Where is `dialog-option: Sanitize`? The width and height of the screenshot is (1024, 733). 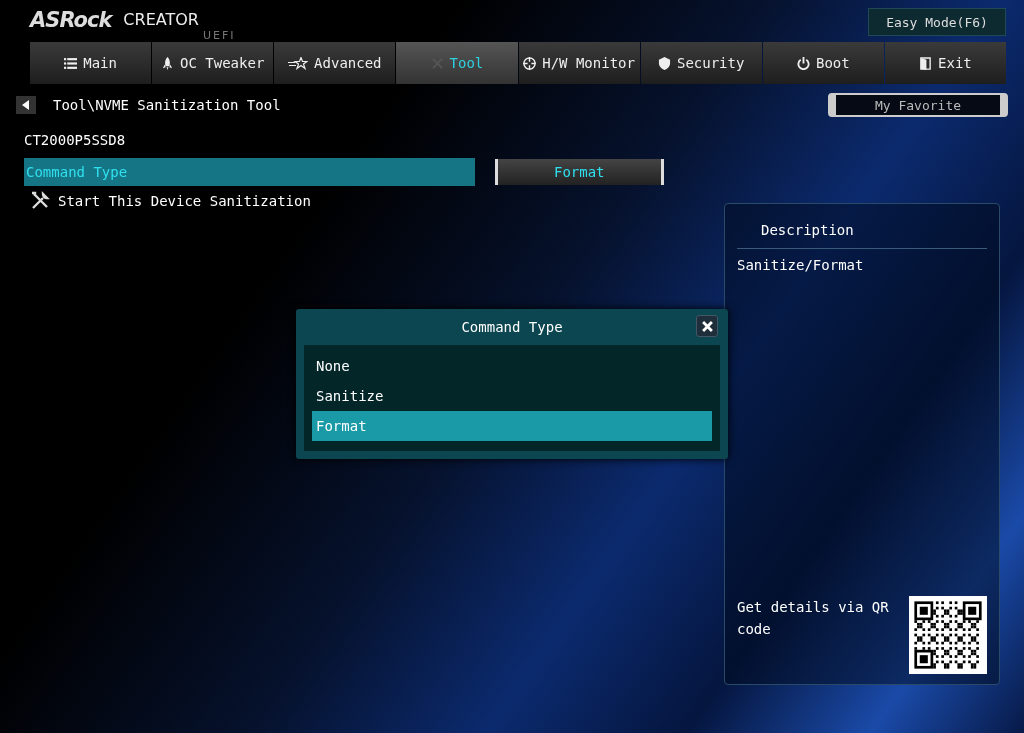
dialog-option: Sanitize is located at coordinates (512, 396).